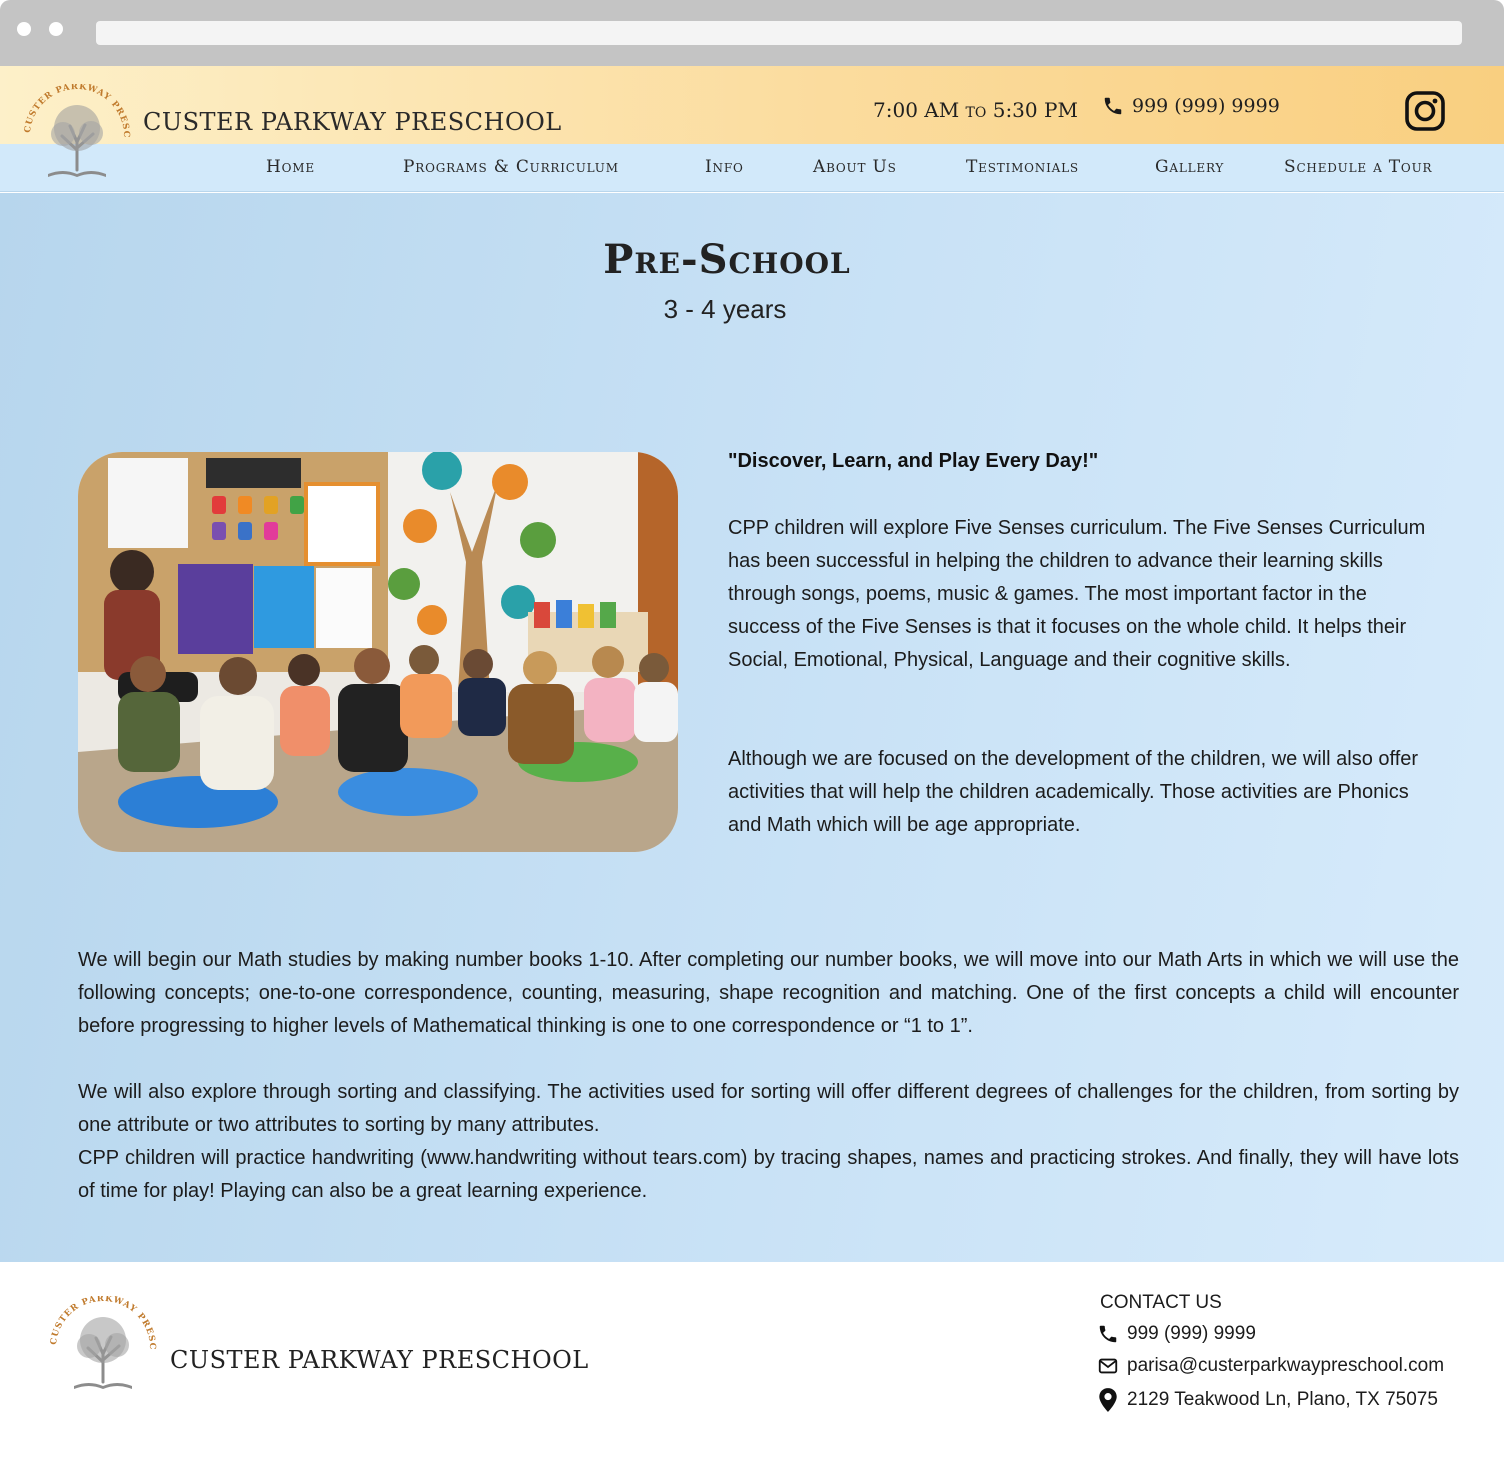  I want to click on contact-email: parisa@custerparkwaypreschool.com, so click(1270, 1366).